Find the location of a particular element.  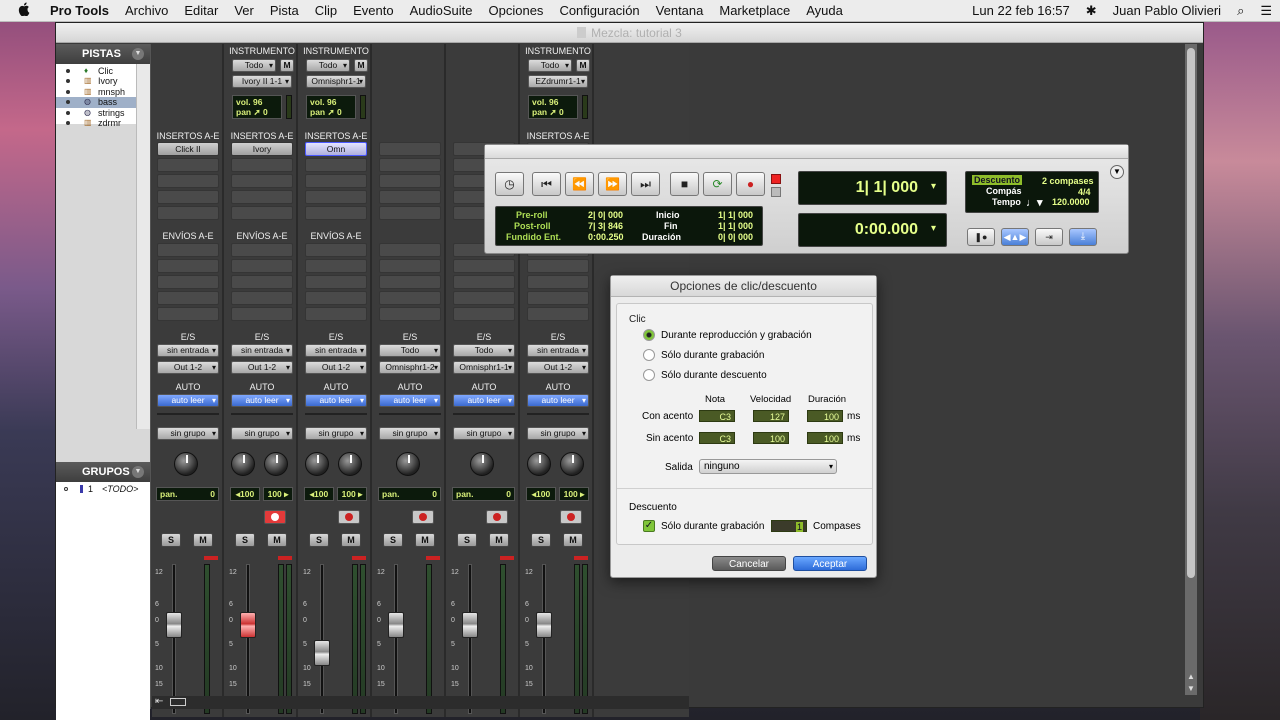

transport-menu-icon: ▼ is located at coordinates (1117, 172).